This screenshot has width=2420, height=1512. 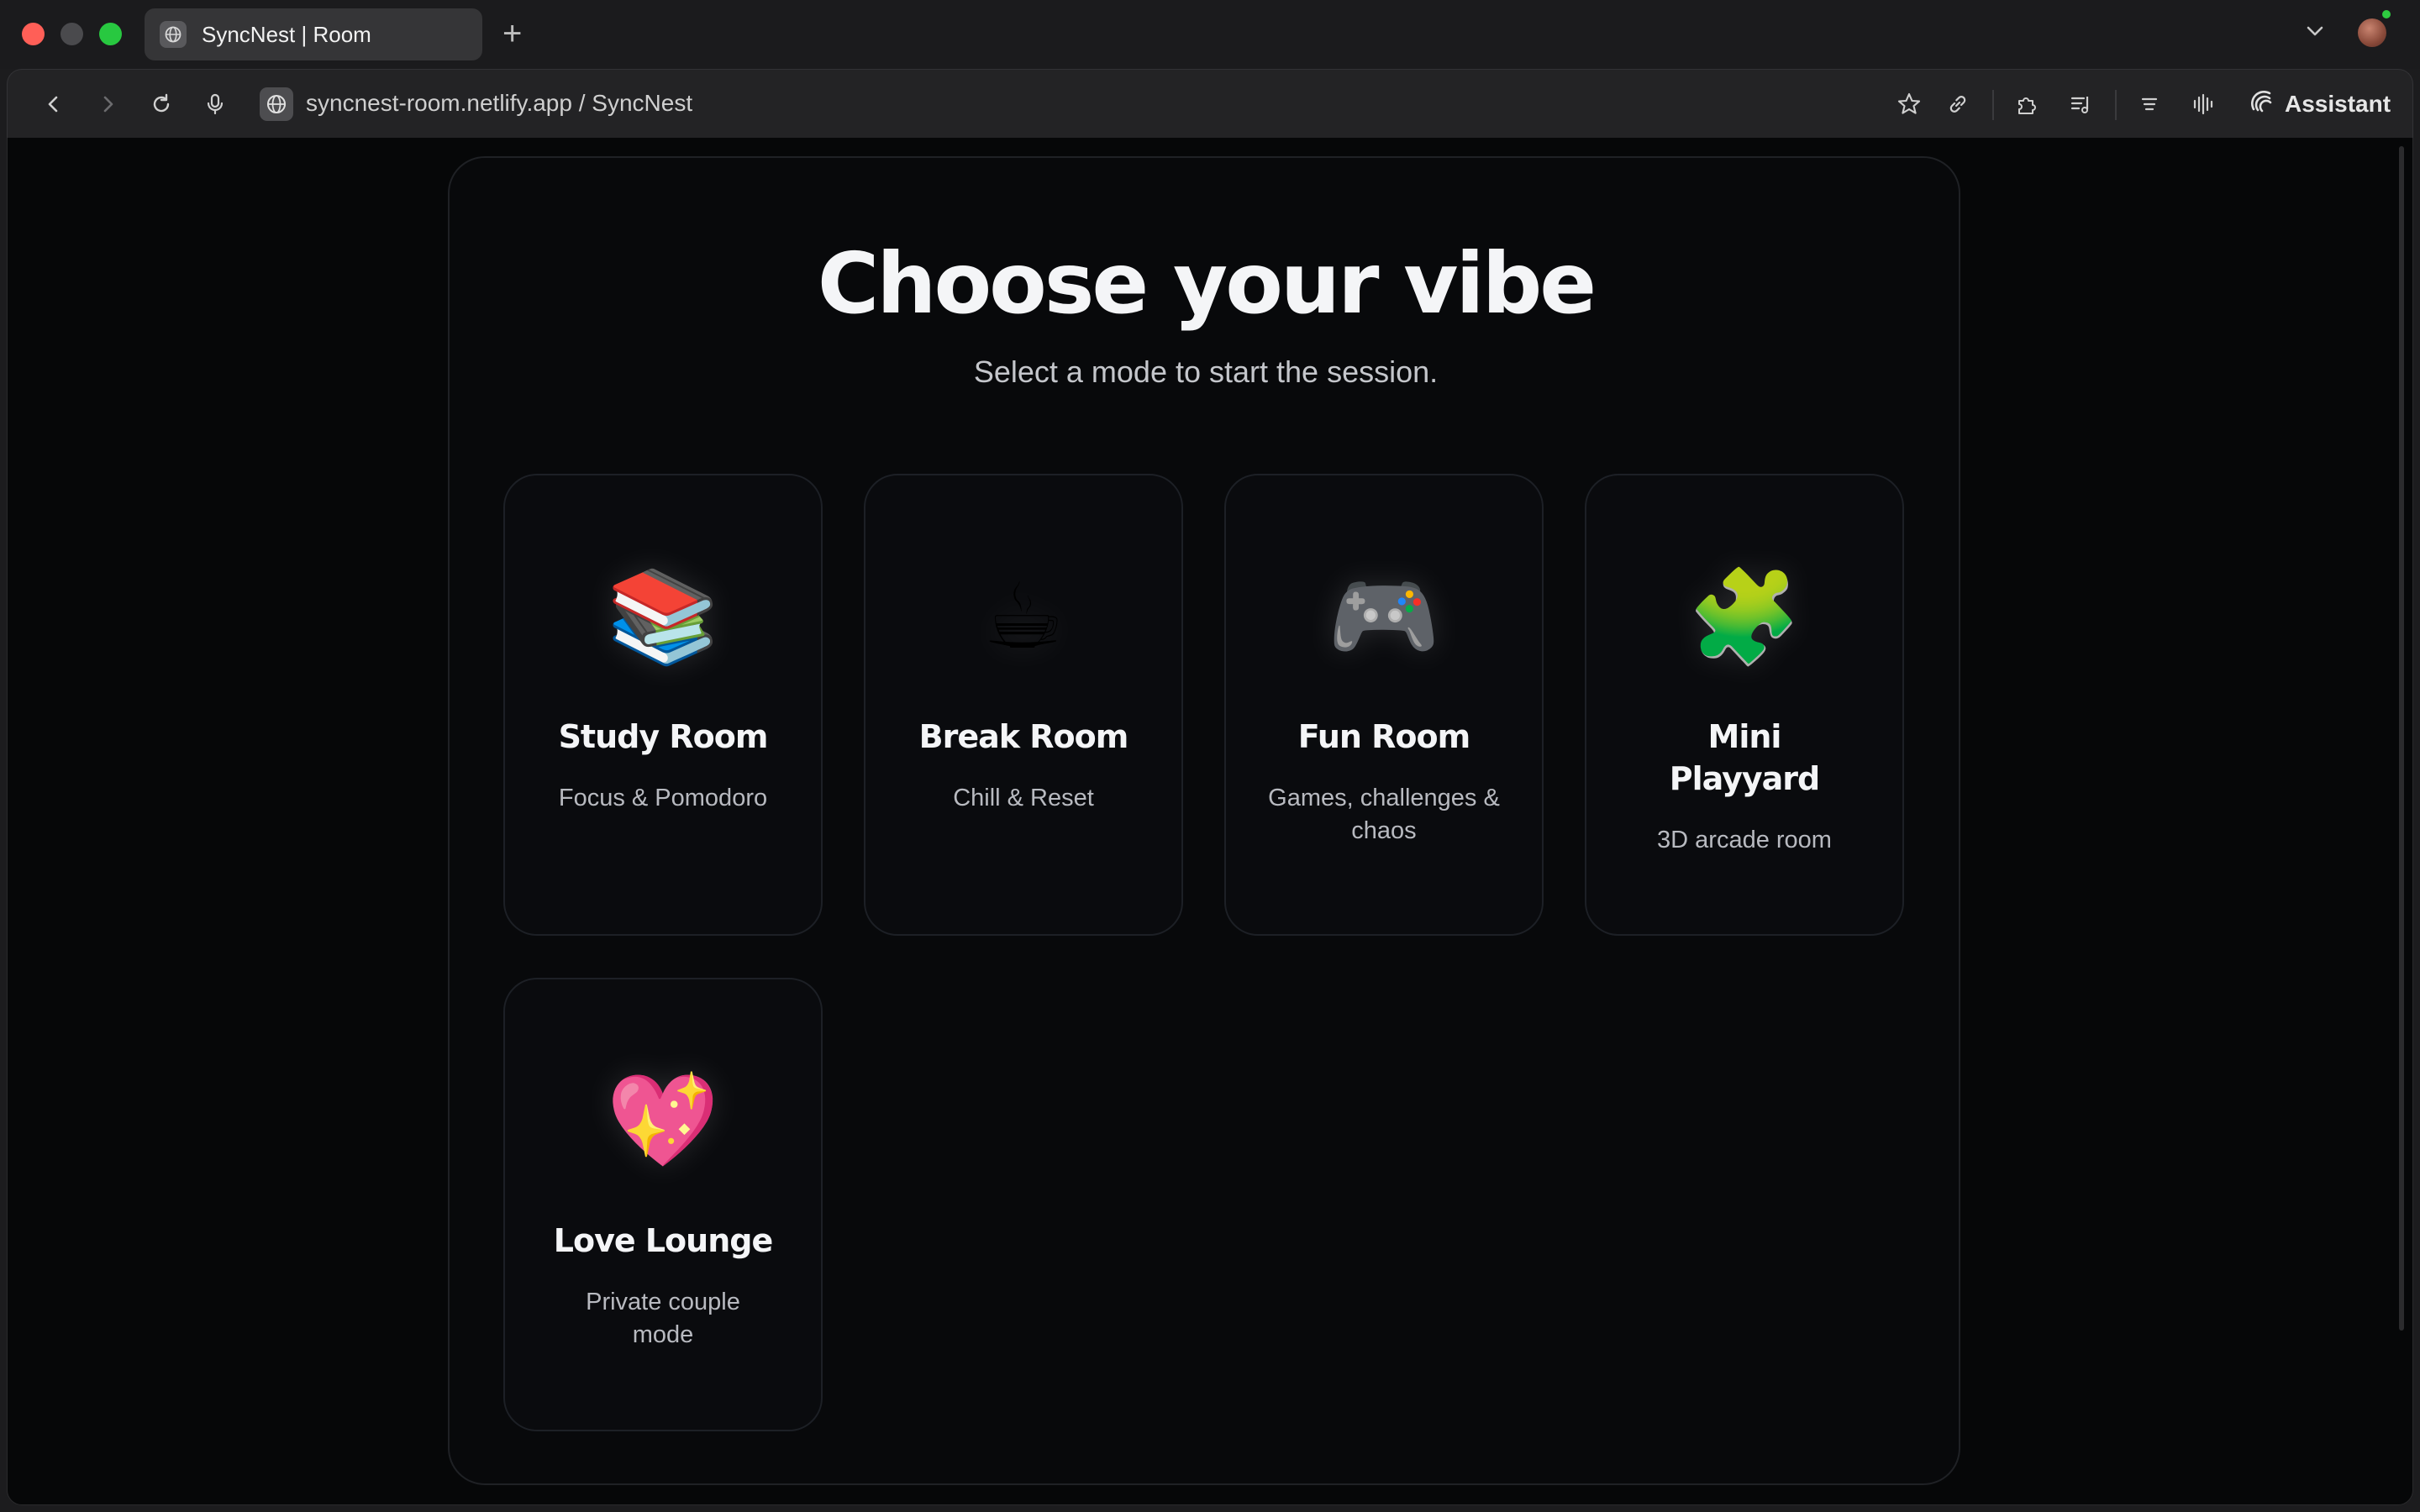 I want to click on mode-description: Private couple mode, so click(x=663, y=1318).